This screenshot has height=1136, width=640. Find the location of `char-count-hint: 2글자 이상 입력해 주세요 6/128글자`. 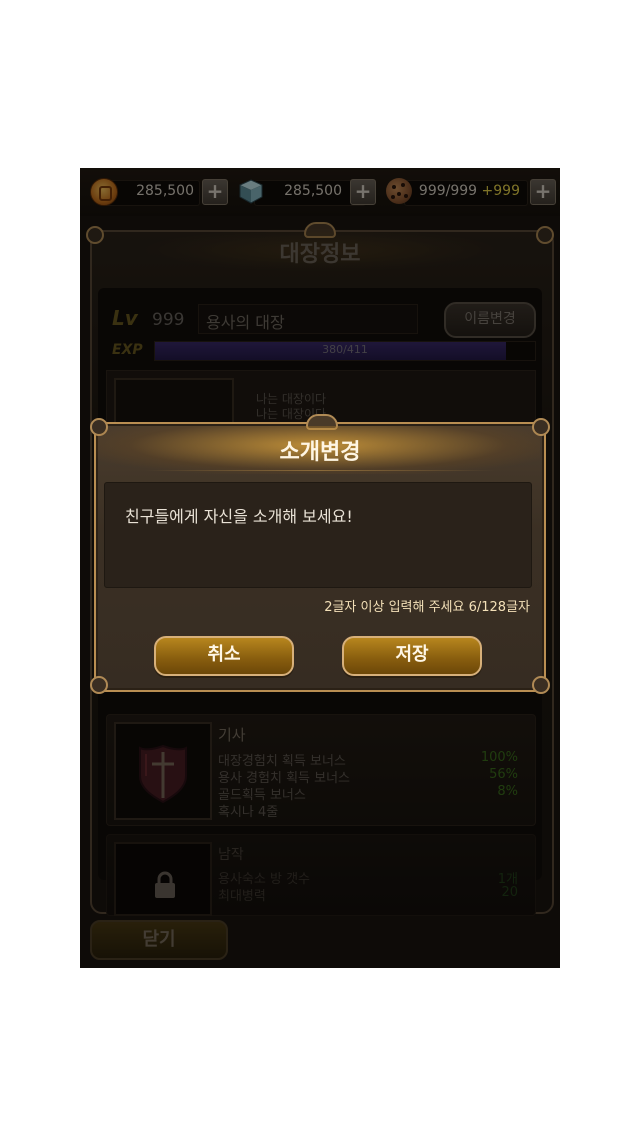

char-count-hint: 2글자 이상 입력해 주세요 6/128글자 is located at coordinates (427, 607).